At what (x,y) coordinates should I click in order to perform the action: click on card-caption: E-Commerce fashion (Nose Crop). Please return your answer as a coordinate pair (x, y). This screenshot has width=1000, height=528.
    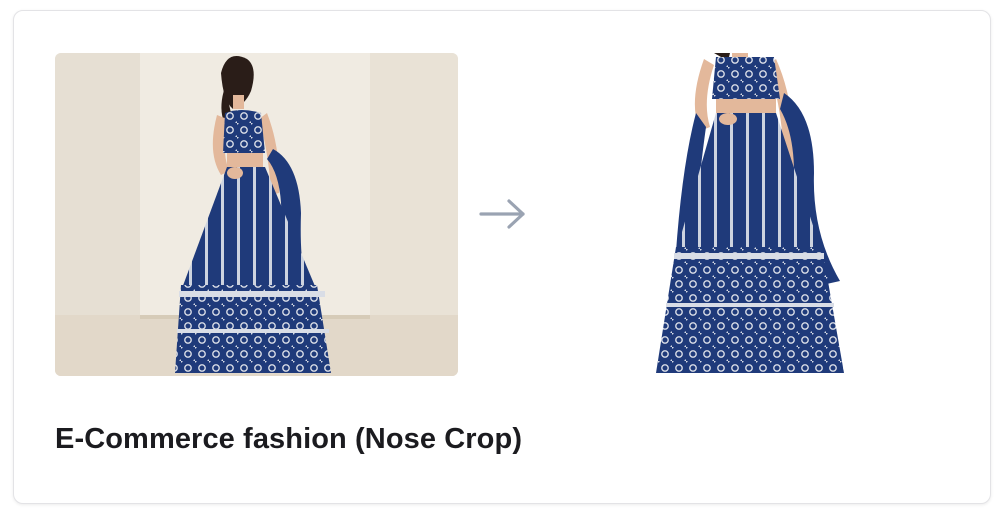
    Looking at the image, I should click on (289, 439).